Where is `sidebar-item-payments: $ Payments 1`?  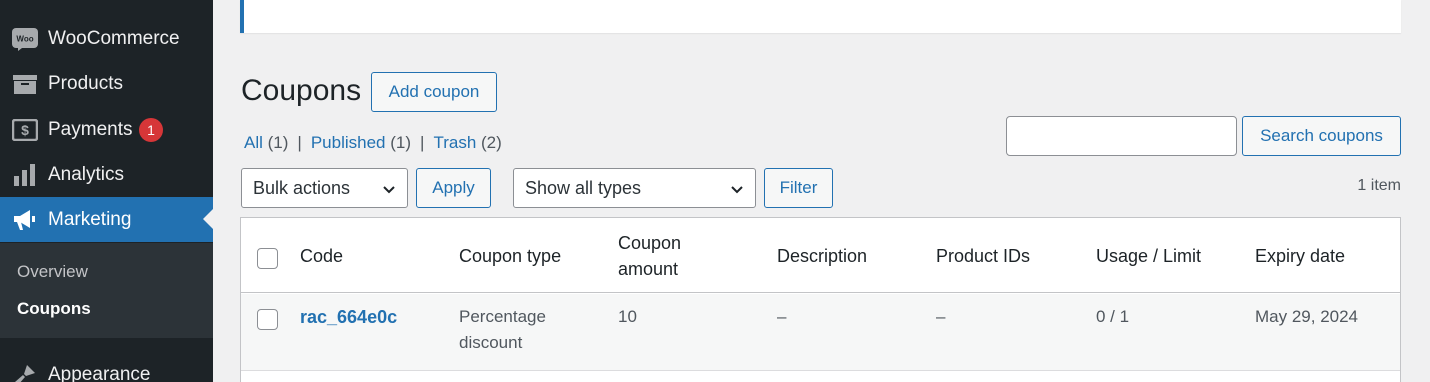
sidebar-item-payments: $ Payments 1 is located at coordinates (106, 129).